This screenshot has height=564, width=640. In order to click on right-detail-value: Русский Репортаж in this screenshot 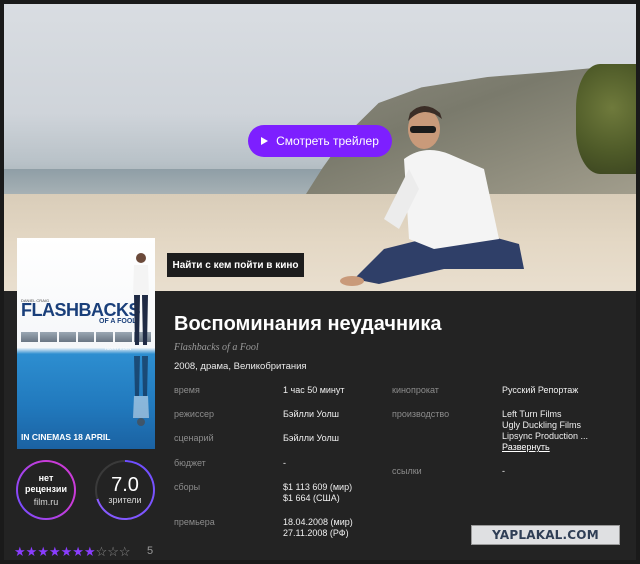, I will do `click(540, 390)`.